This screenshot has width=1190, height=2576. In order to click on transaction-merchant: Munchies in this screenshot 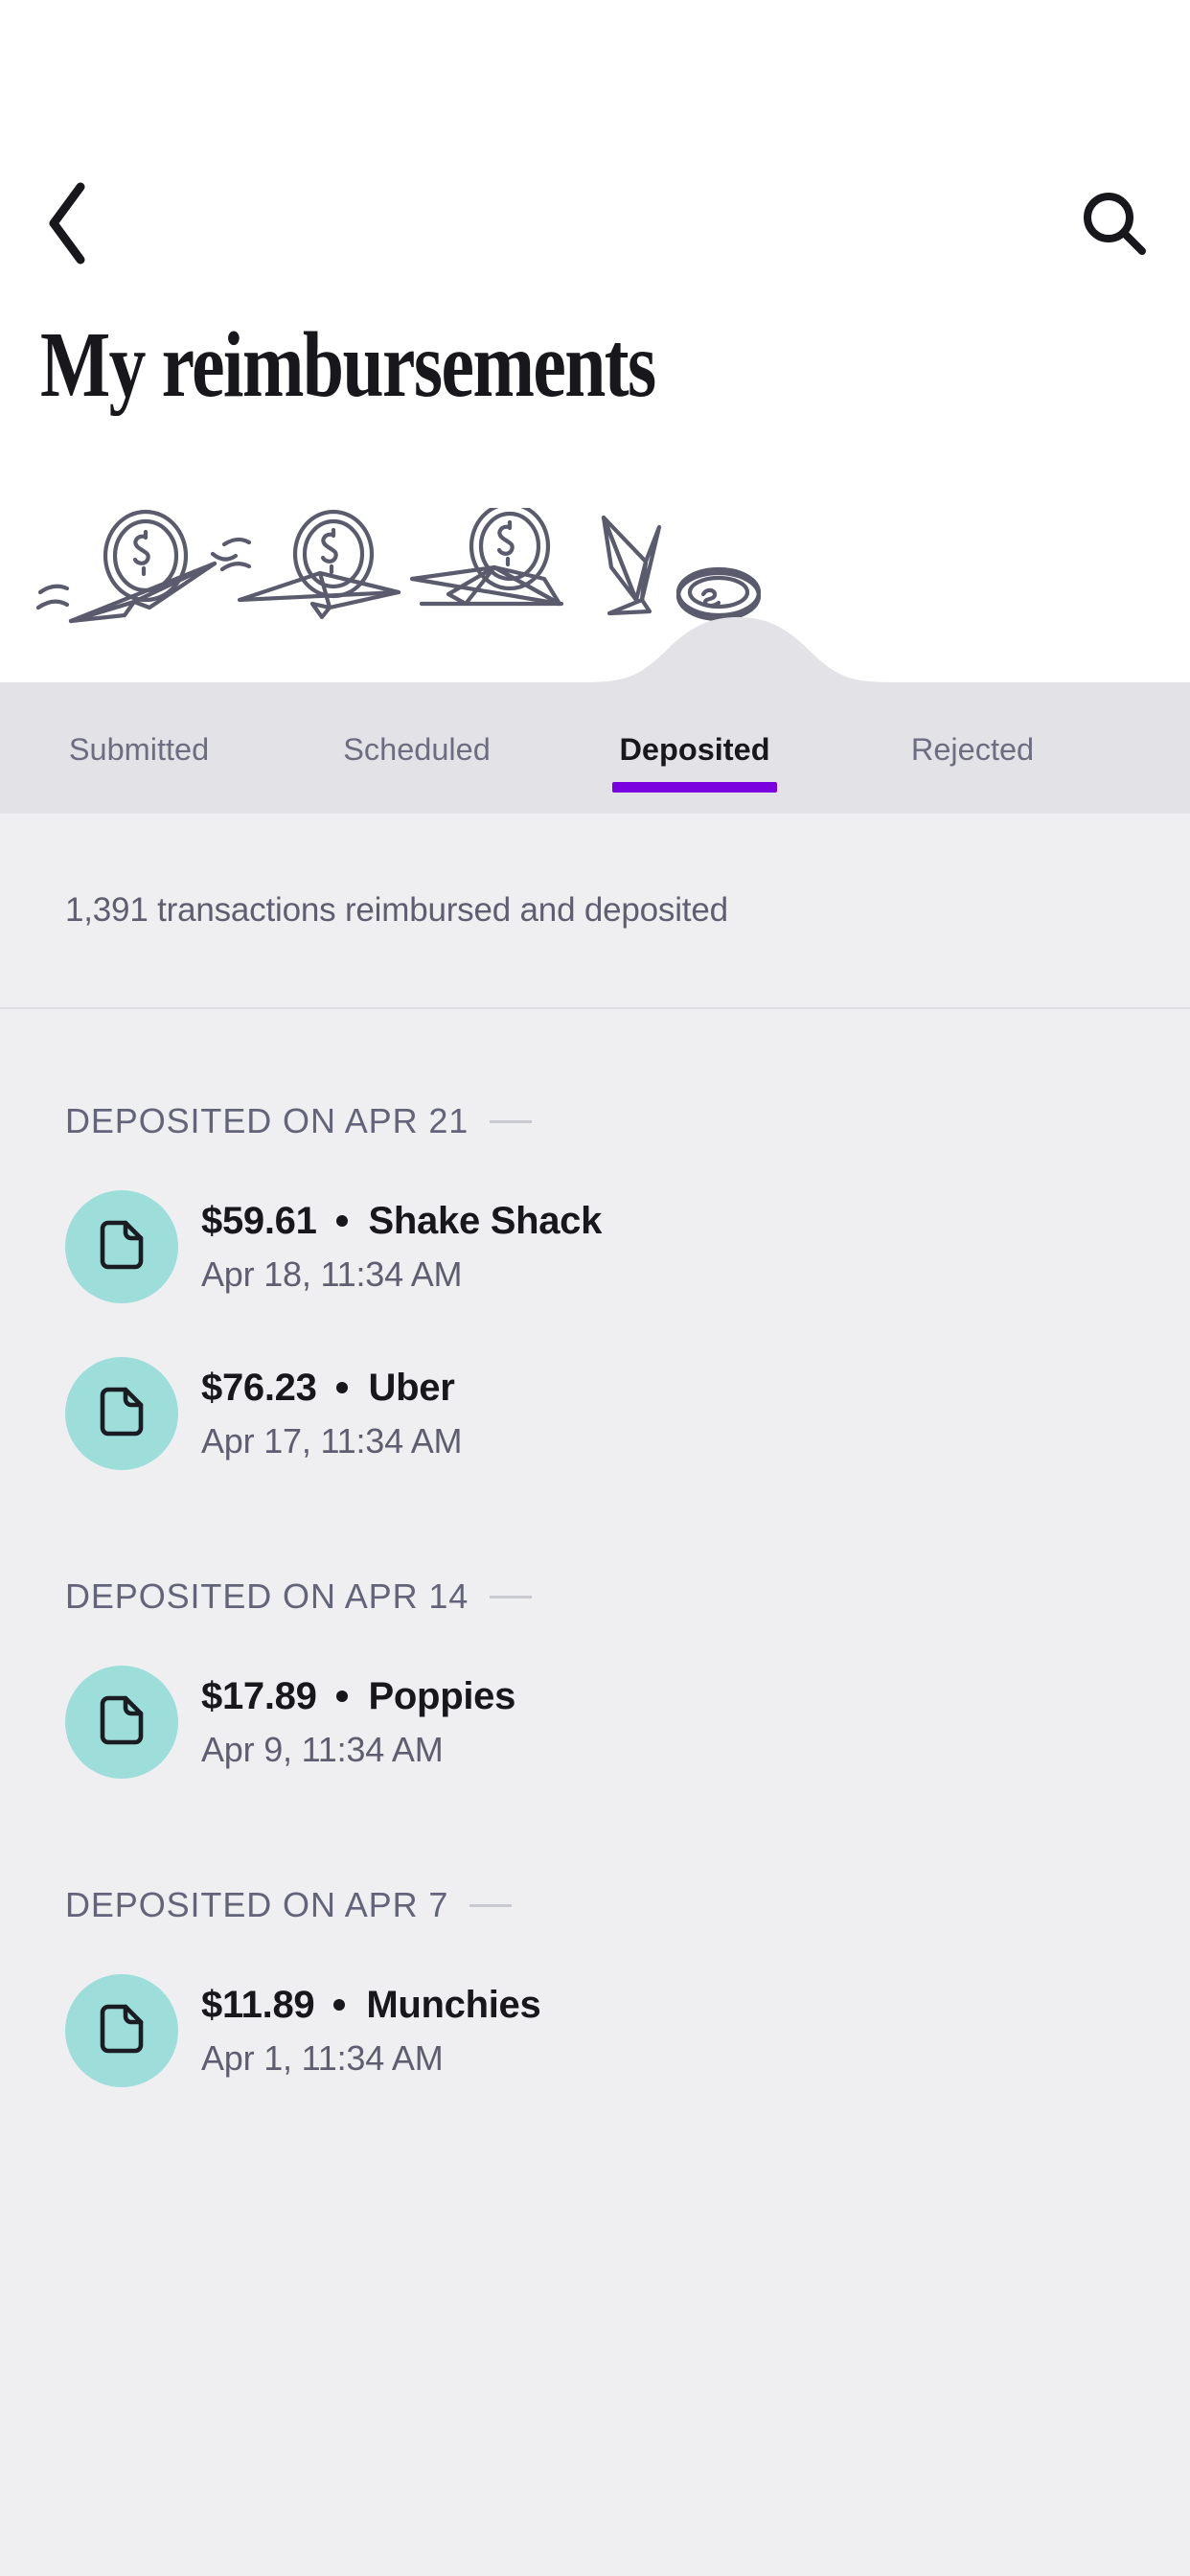, I will do `click(453, 2004)`.